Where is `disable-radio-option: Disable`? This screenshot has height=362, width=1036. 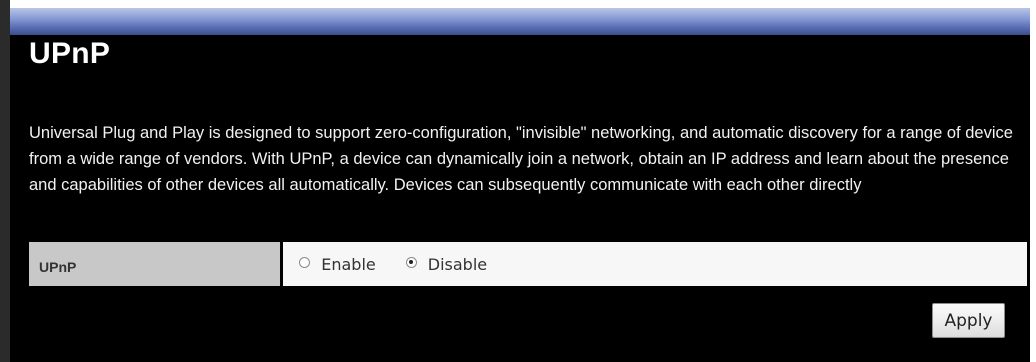 disable-radio-option: Disable is located at coordinates (446, 264).